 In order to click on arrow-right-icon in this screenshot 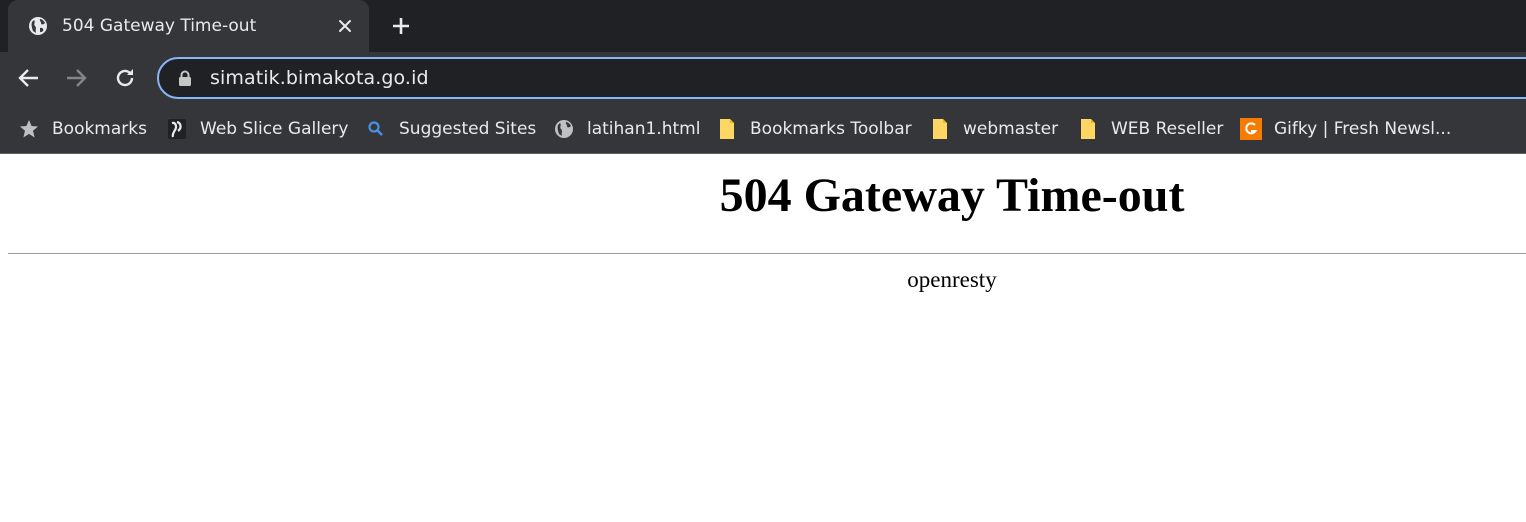, I will do `click(77, 78)`.